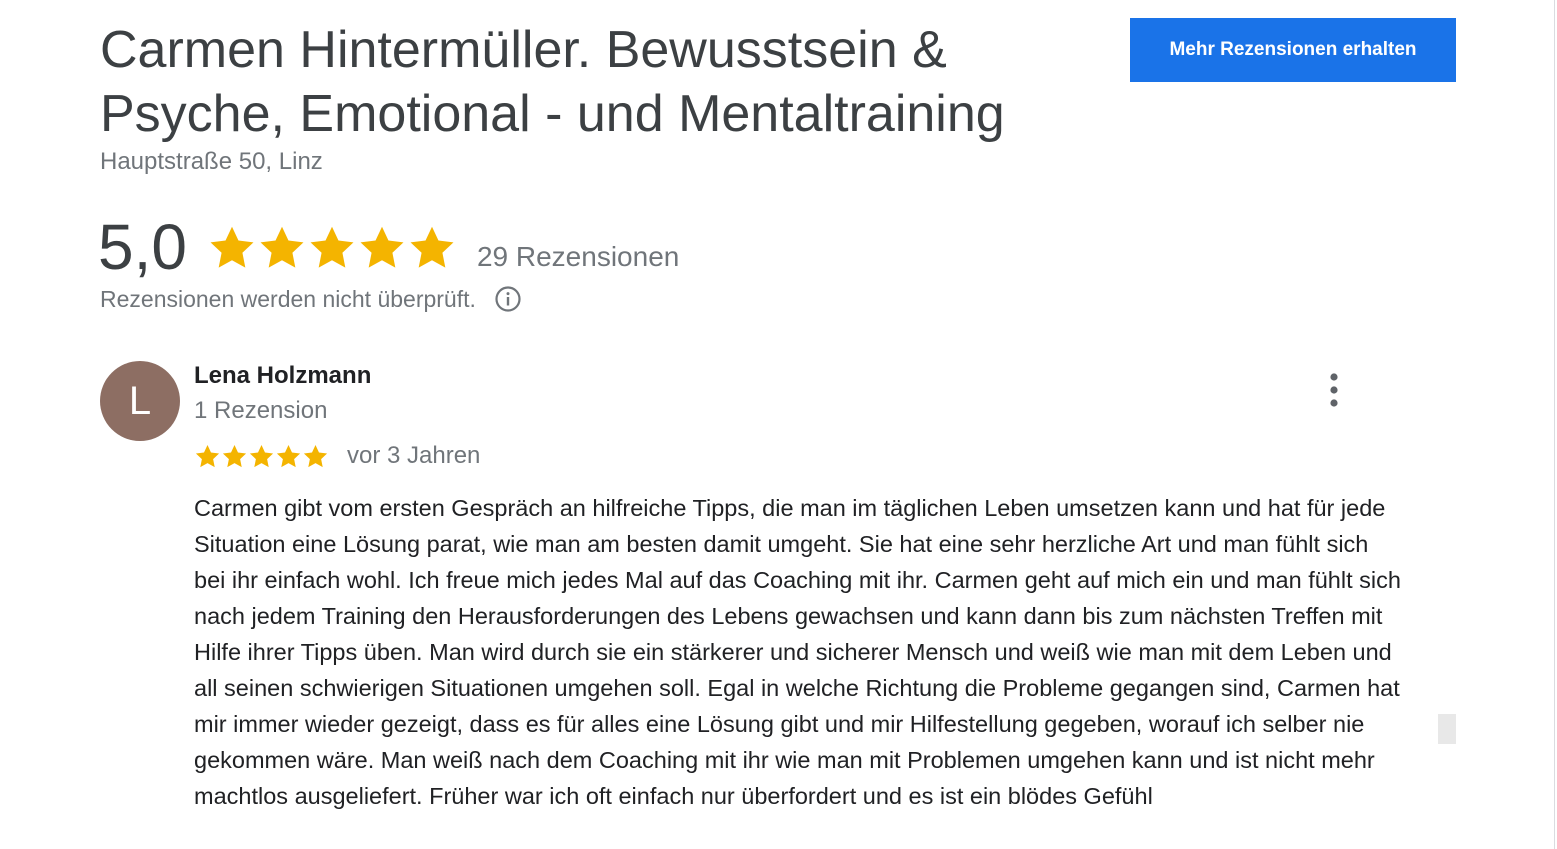 The image size is (1557, 849). I want to click on review-rating-row: vor 3 Jahren, so click(337, 456).